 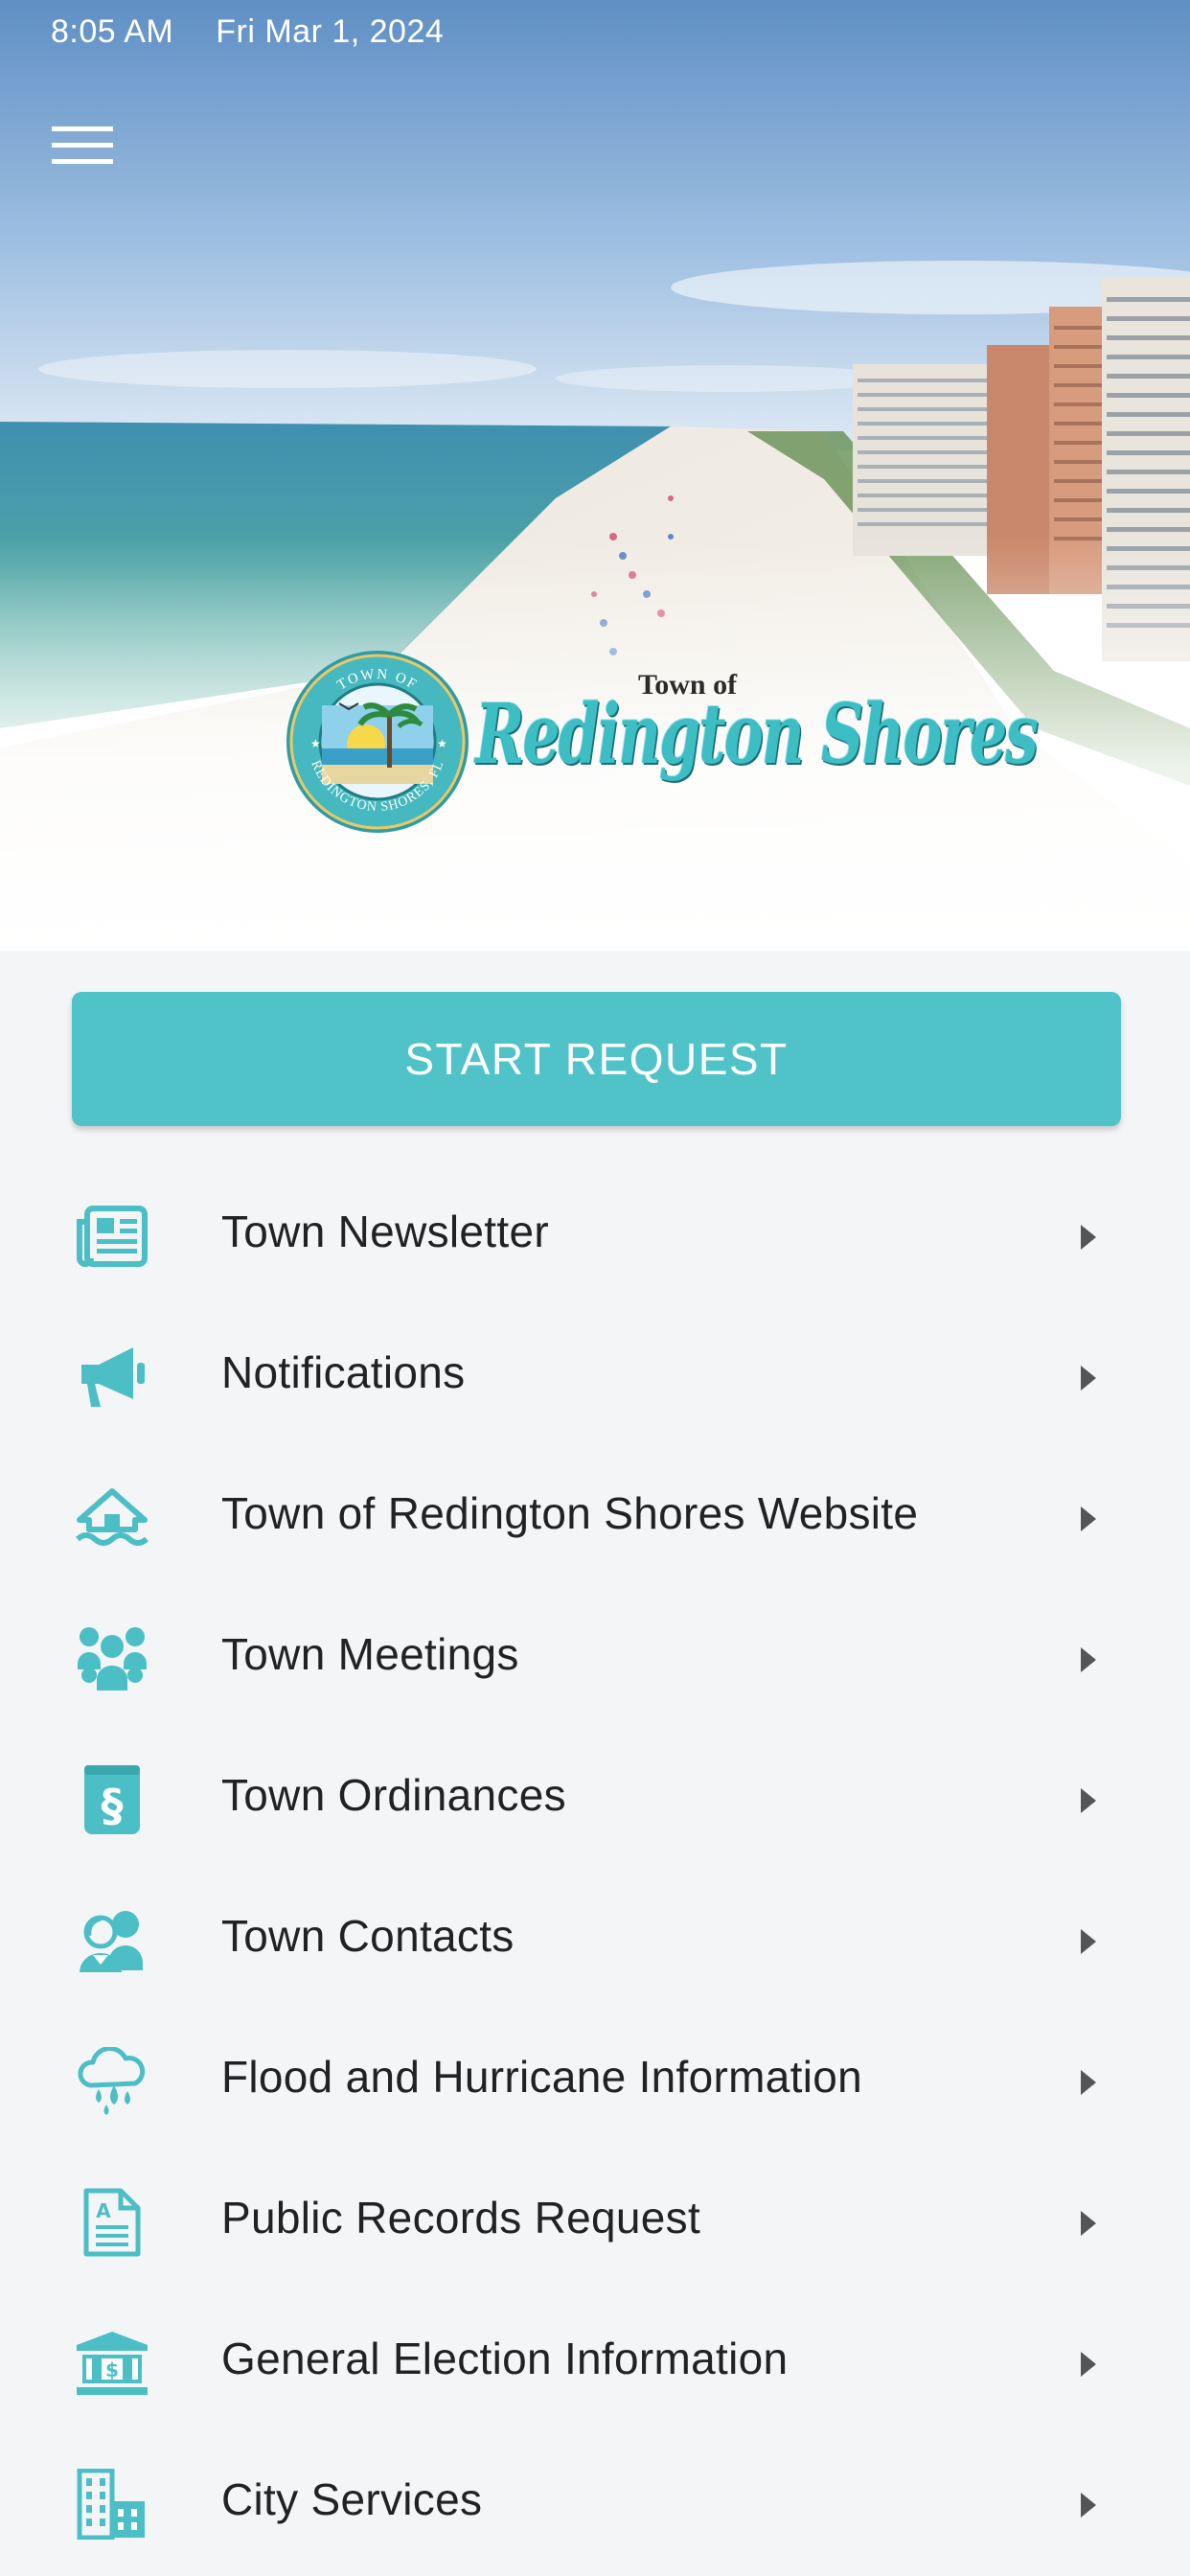 What do you see at coordinates (370, 1654) in the screenshot?
I see `menu-item-label: Town Meetings` at bounding box center [370, 1654].